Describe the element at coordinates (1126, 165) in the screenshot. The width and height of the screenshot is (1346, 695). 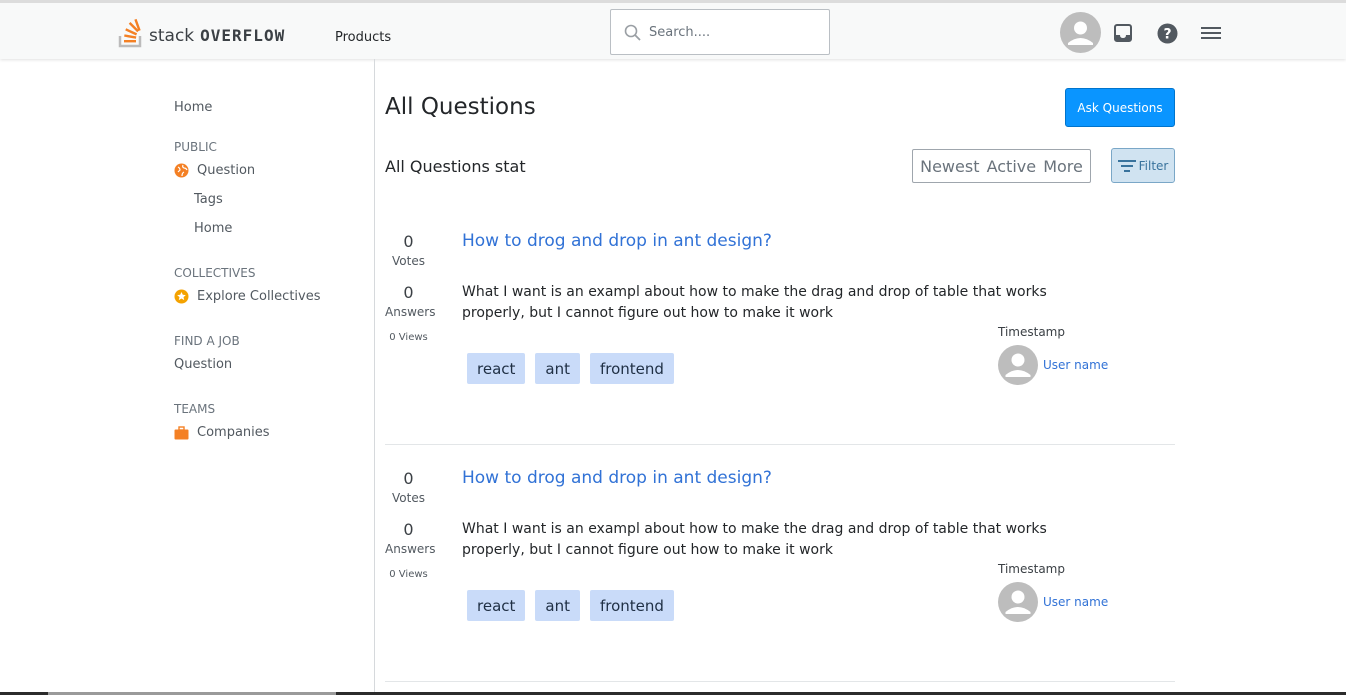
I see `filter-icon` at that location.